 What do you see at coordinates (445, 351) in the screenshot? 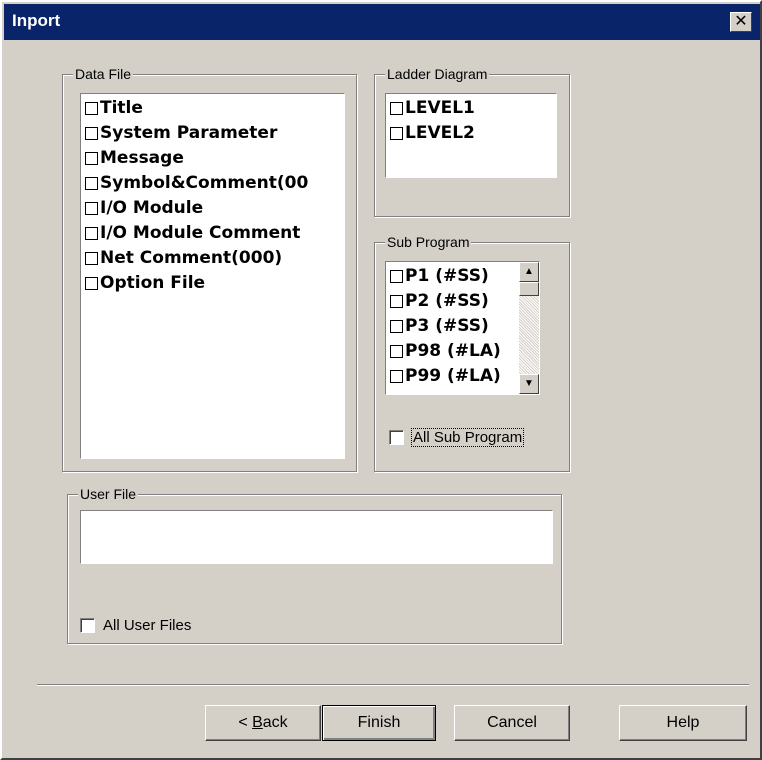
I see `list-item: P98 (#LA)` at bounding box center [445, 351].